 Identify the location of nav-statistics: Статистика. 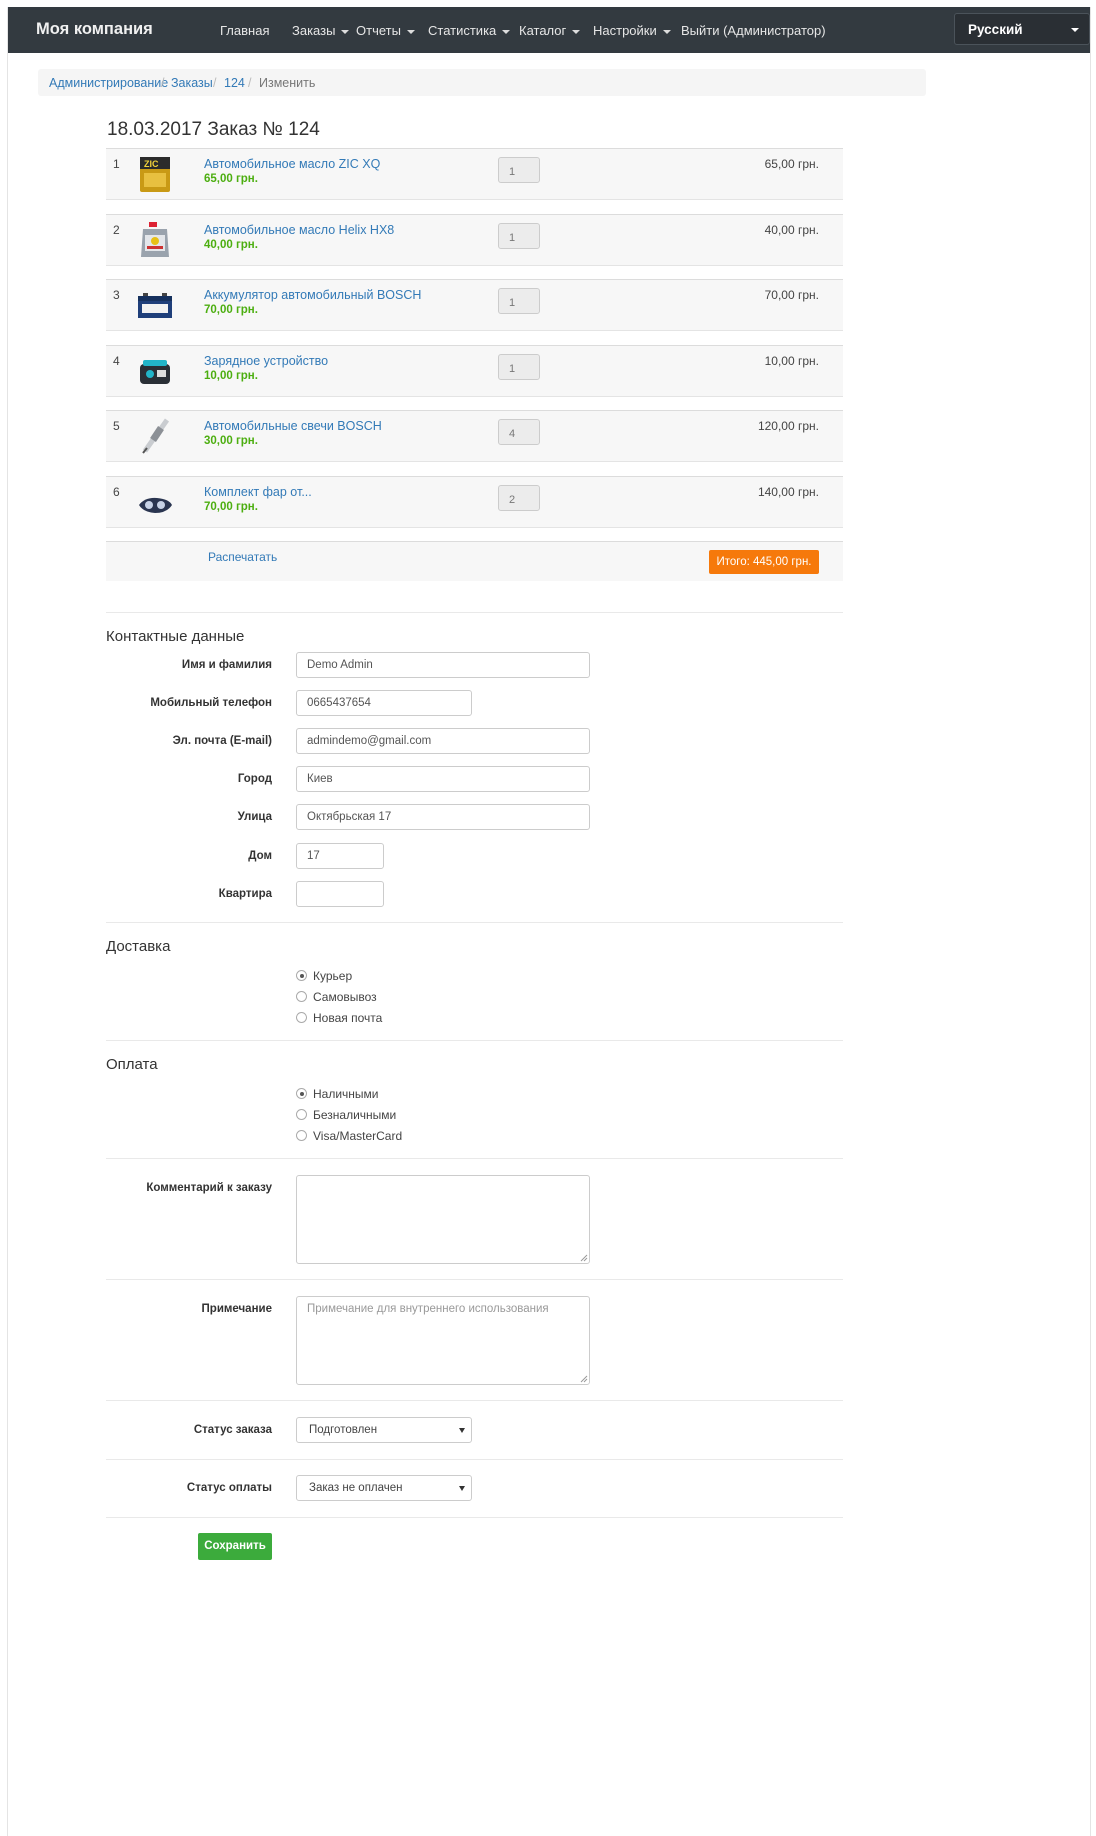
(469, 30).